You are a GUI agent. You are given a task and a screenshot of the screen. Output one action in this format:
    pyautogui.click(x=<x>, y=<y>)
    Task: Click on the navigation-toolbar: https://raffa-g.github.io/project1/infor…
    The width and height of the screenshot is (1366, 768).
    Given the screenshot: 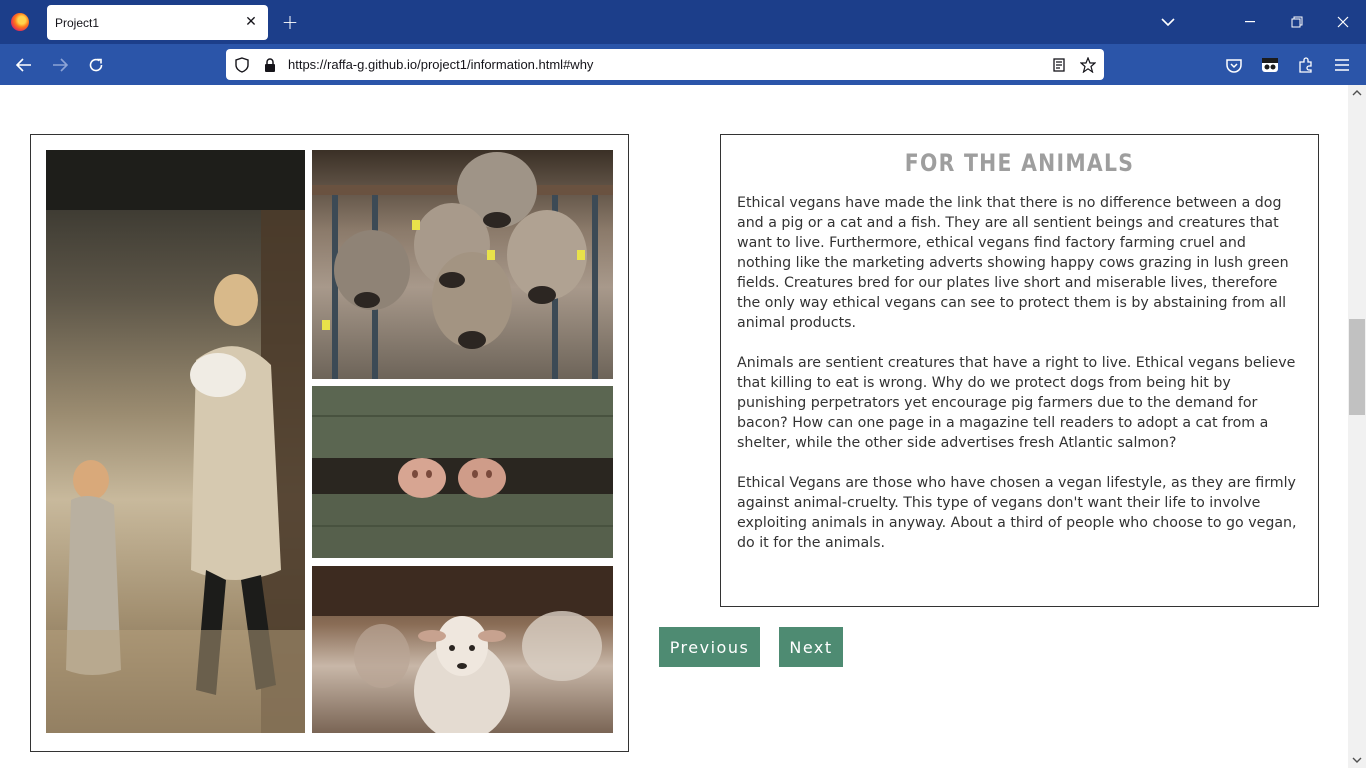 What is the action you would take?
    pyautogui.click(x=683, y=64)
    